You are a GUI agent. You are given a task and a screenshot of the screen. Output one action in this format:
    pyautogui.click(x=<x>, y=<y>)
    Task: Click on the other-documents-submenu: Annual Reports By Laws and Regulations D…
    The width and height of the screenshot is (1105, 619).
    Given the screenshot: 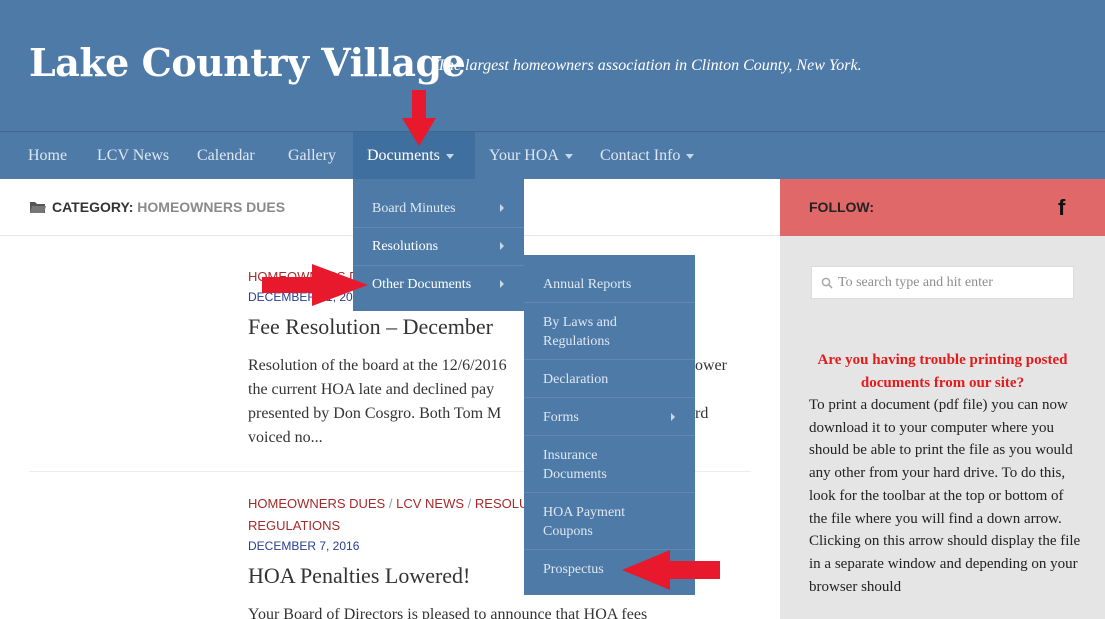 What is the action you would take?
    pyautogui.click(x=609, y=425)
    